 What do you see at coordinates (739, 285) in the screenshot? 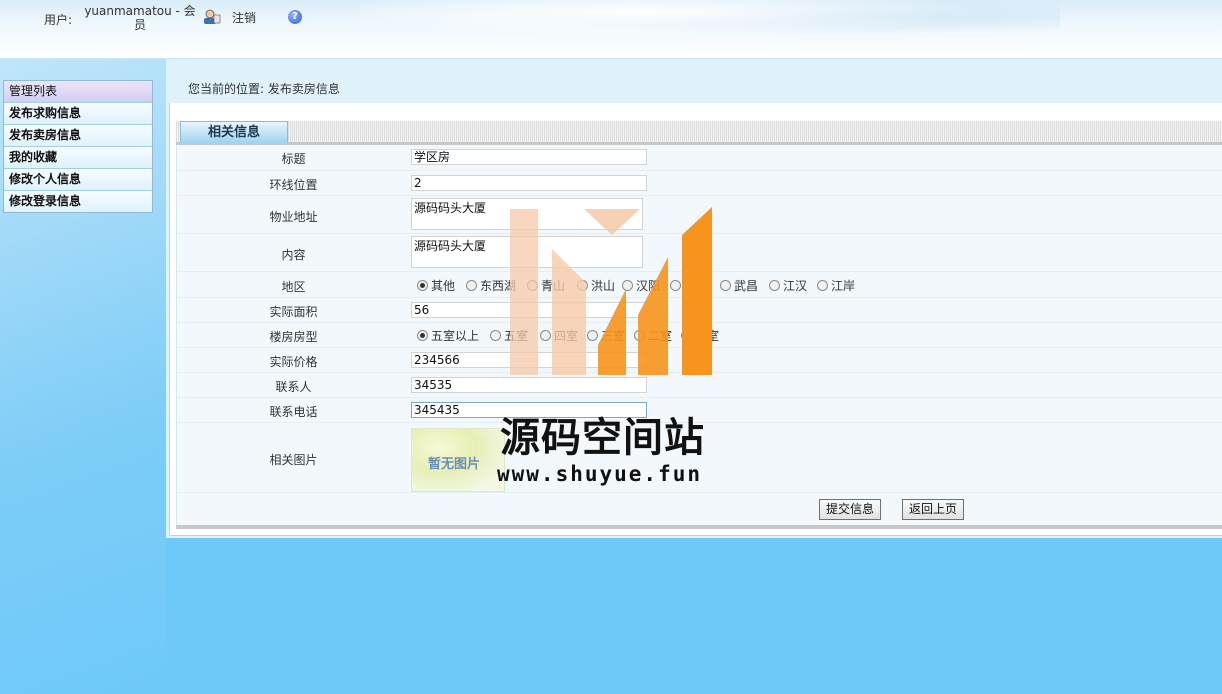
I see `region-option-6: 武昌` at bounding box center [739, 285].